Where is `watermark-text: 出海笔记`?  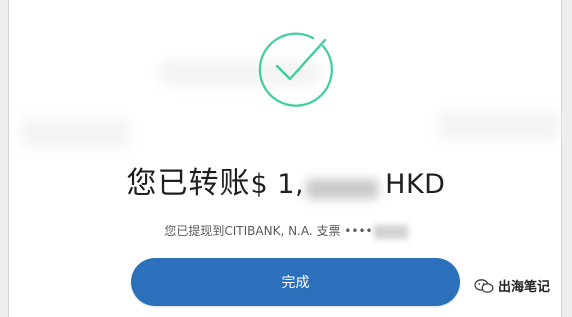 watermark-text: 出海笔记 is located at coordinates (524, 287).